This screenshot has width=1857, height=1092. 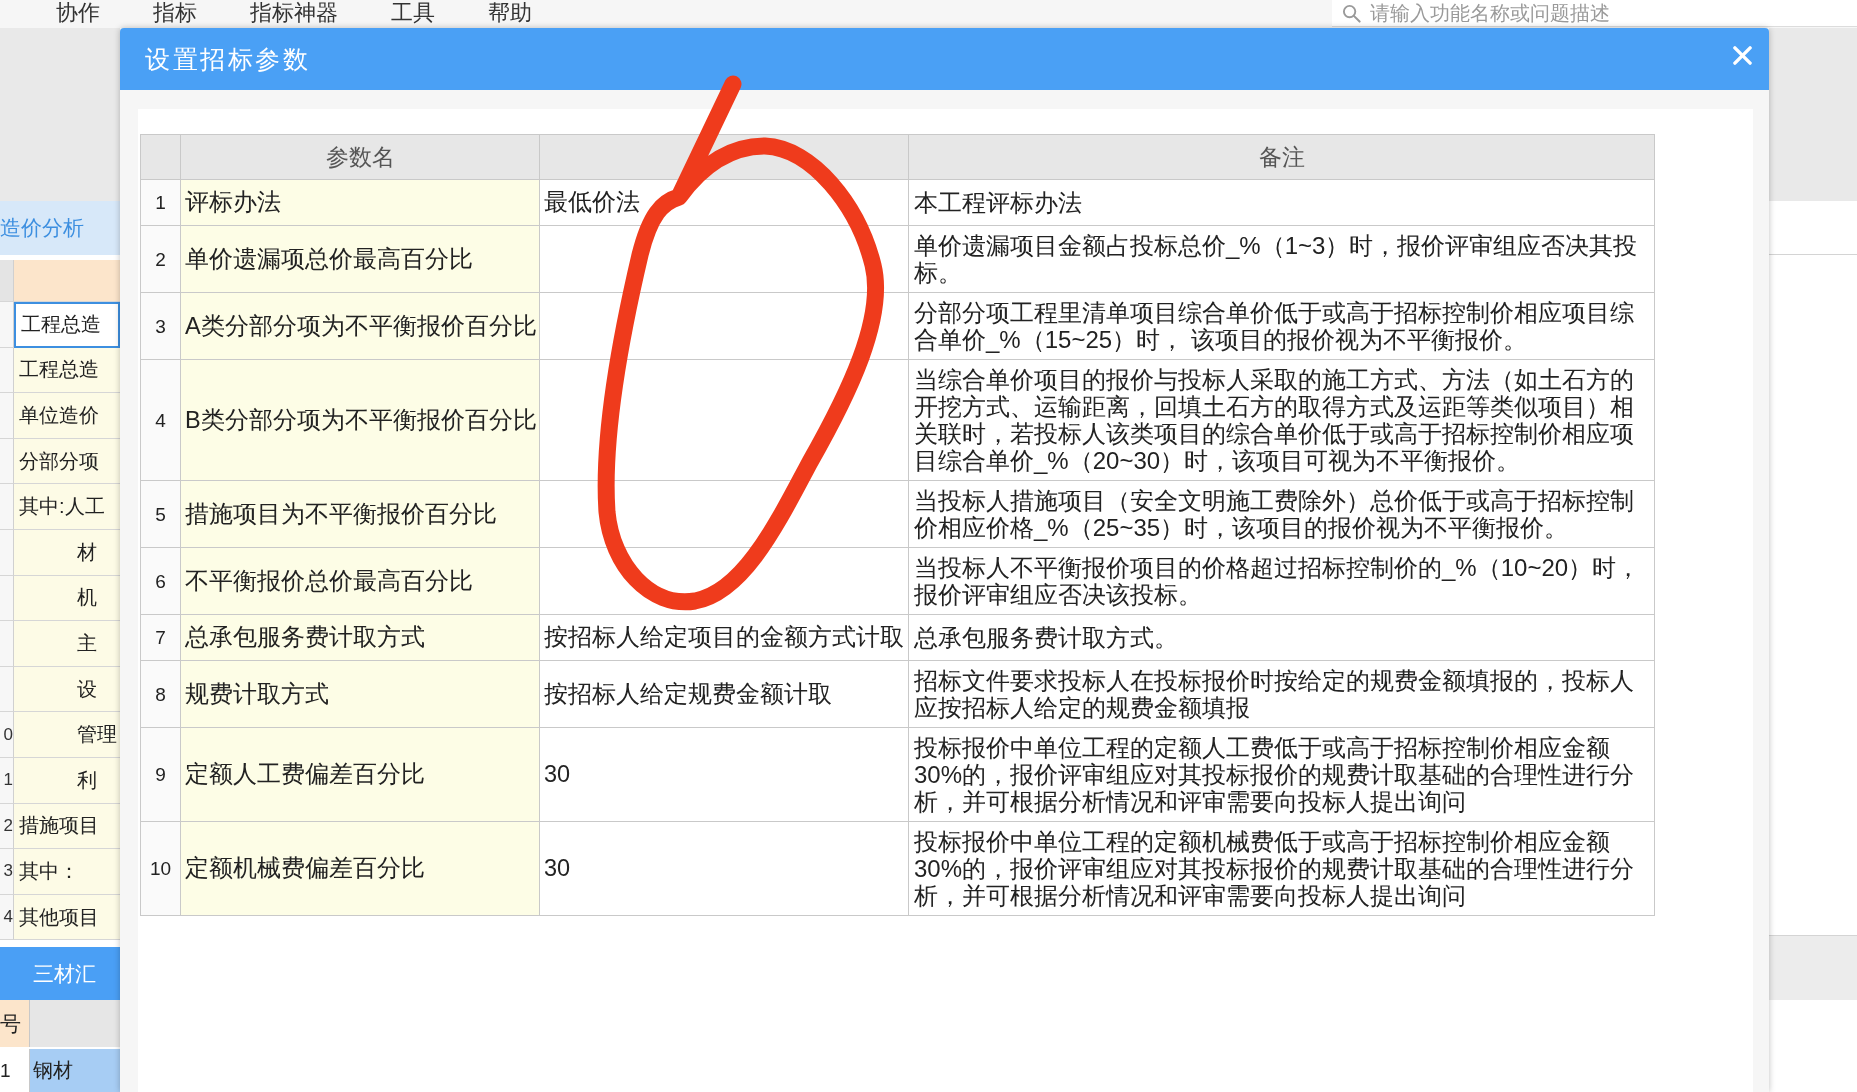 I want to click on close-button, so click(x=1742, y=55).